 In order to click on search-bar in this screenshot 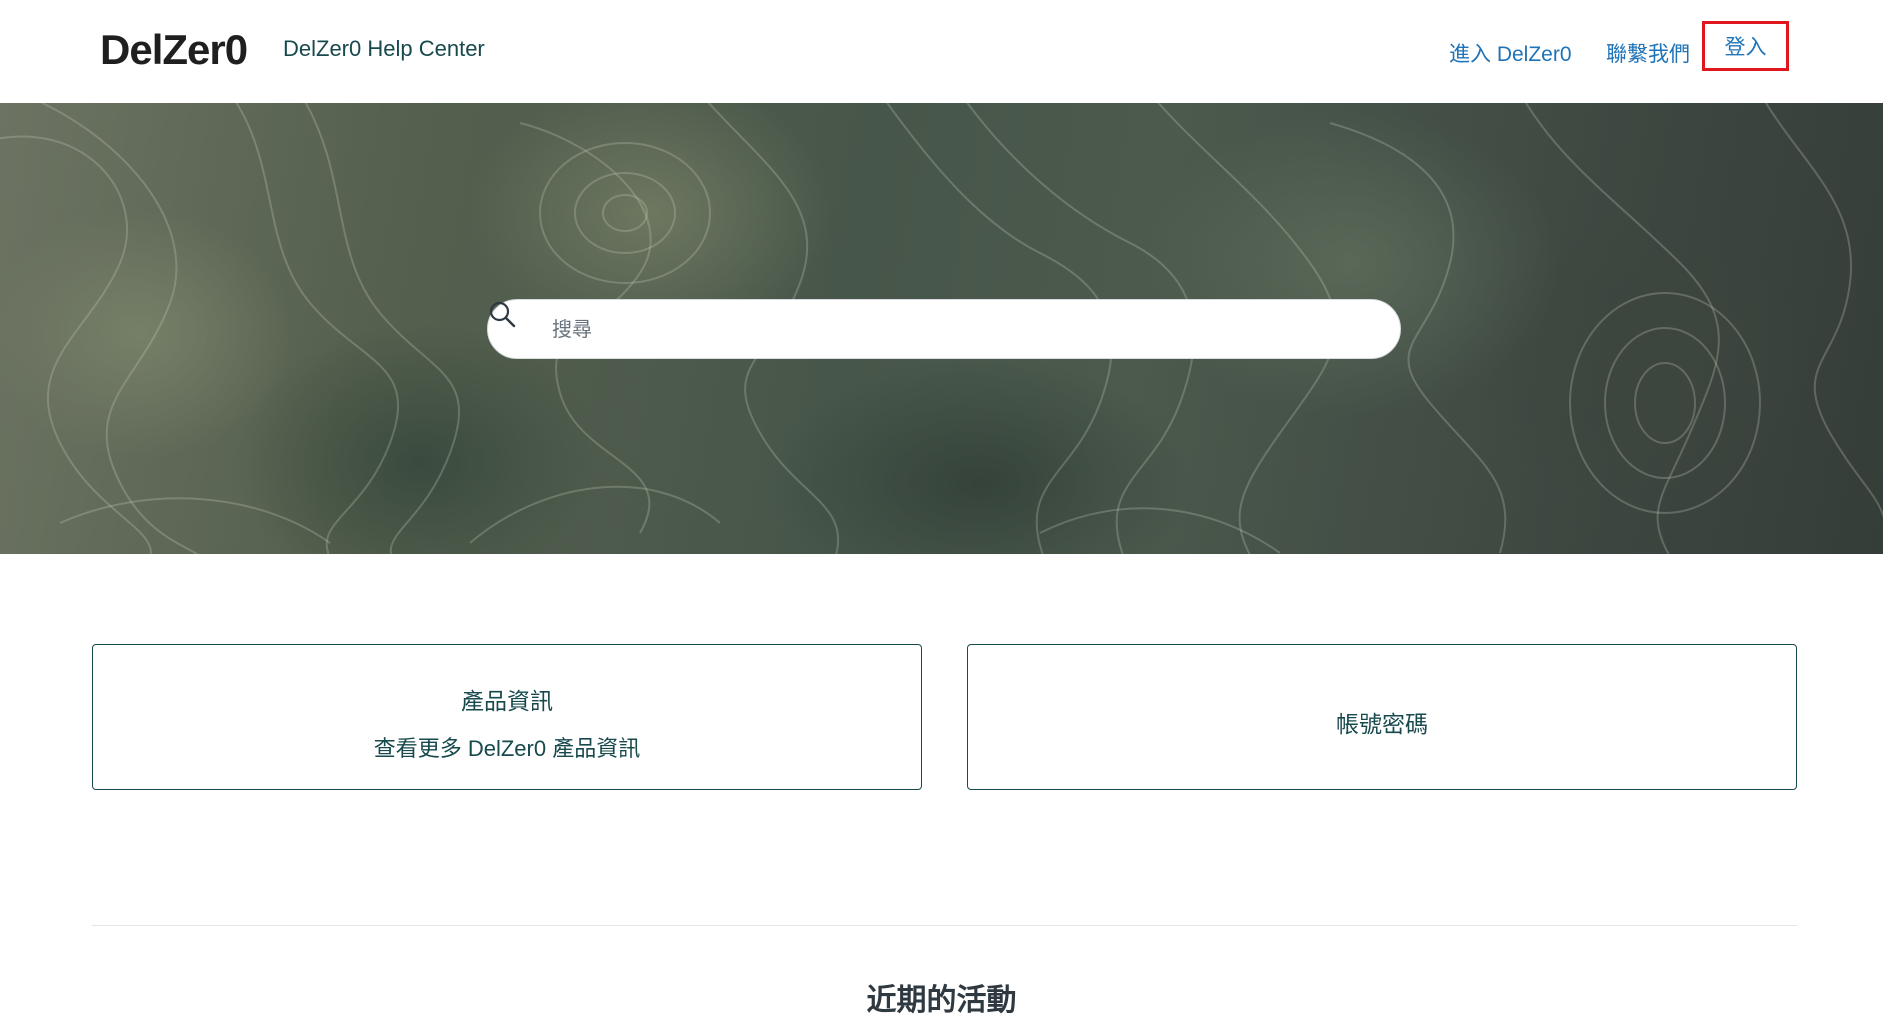, I will do `click(944, 329)`.